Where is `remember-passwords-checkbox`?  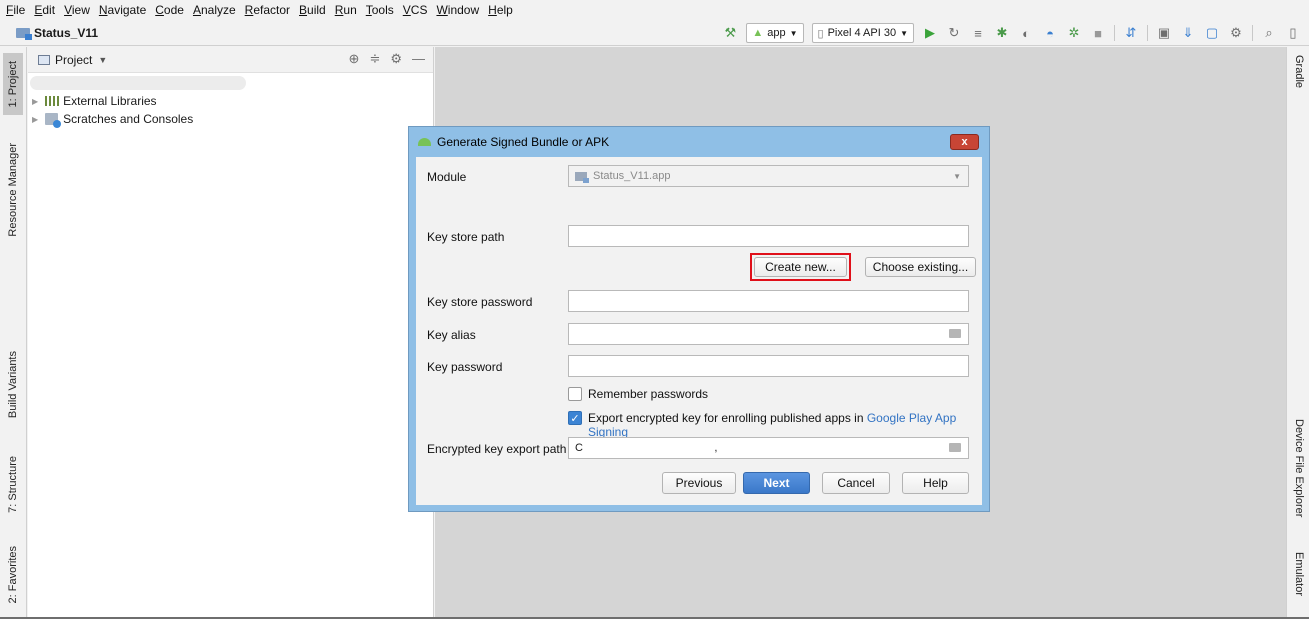 remember-passwords-checkbox is located at coordinates (575, 394).